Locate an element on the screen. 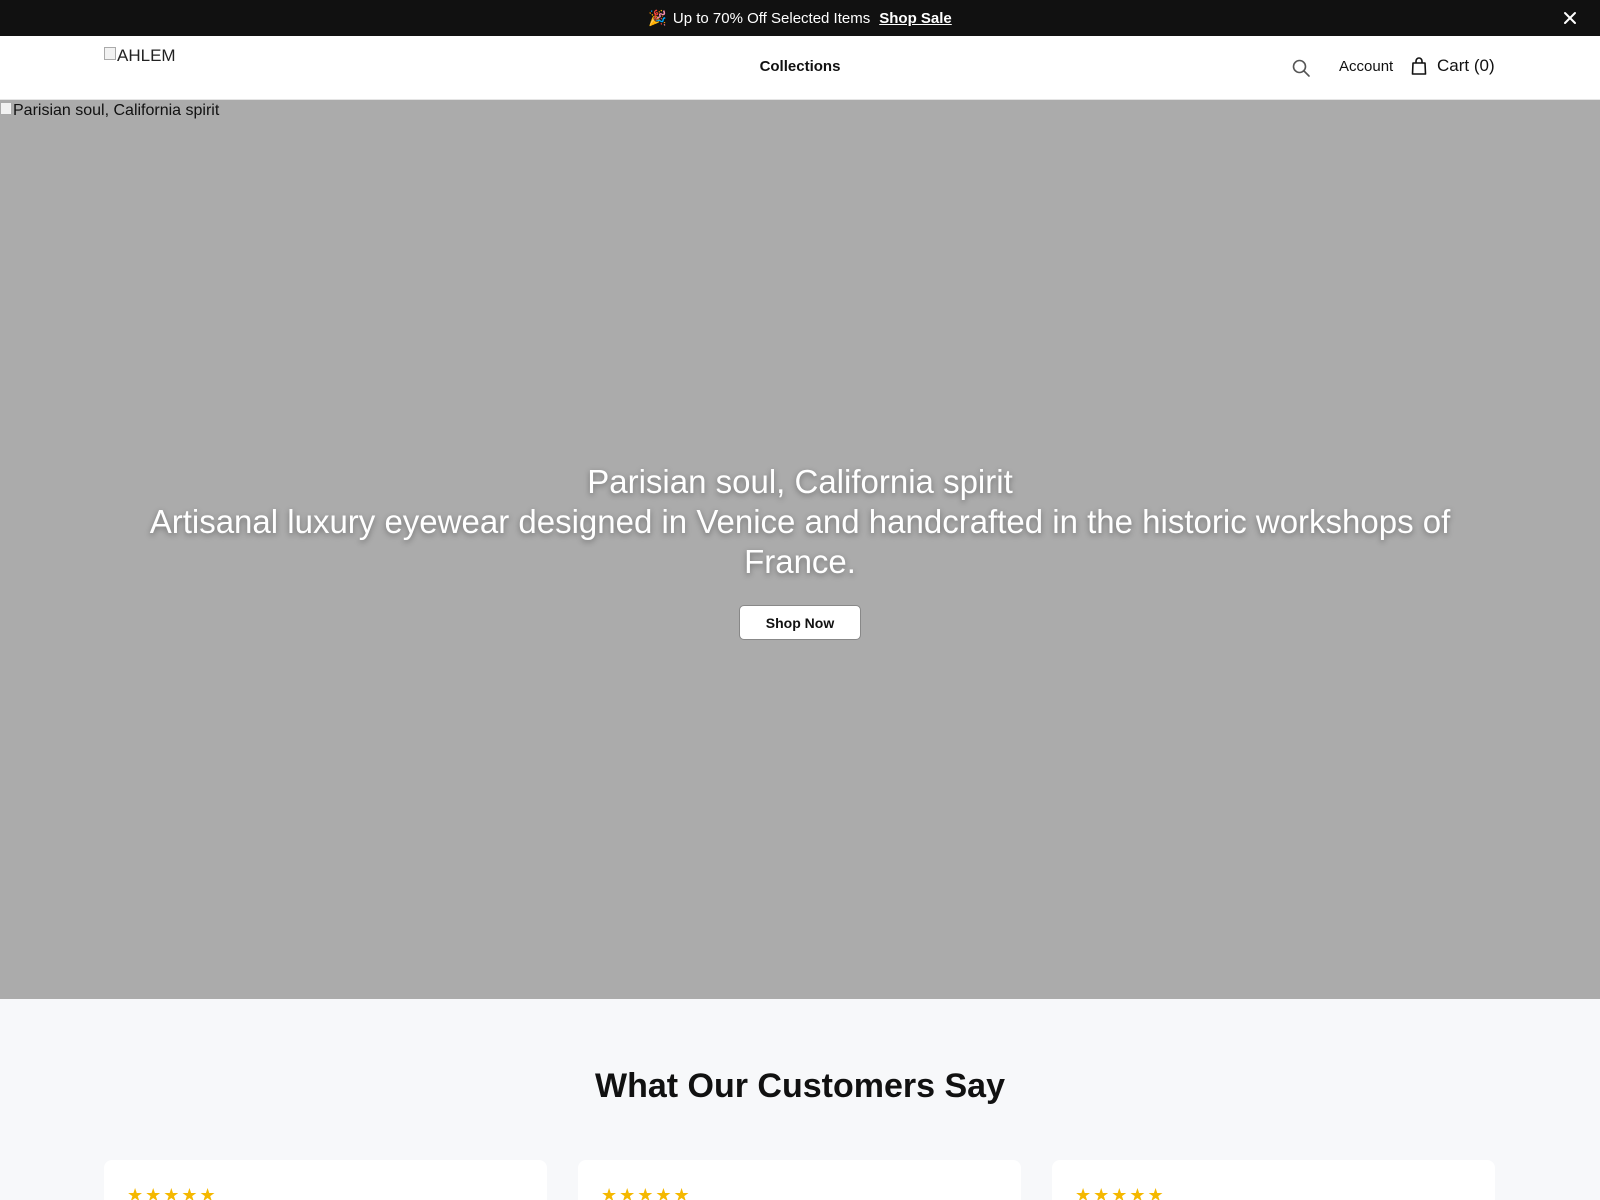  hero-image-alt-text: Parisian soul, California spirit is located at coordinates (116, 110).